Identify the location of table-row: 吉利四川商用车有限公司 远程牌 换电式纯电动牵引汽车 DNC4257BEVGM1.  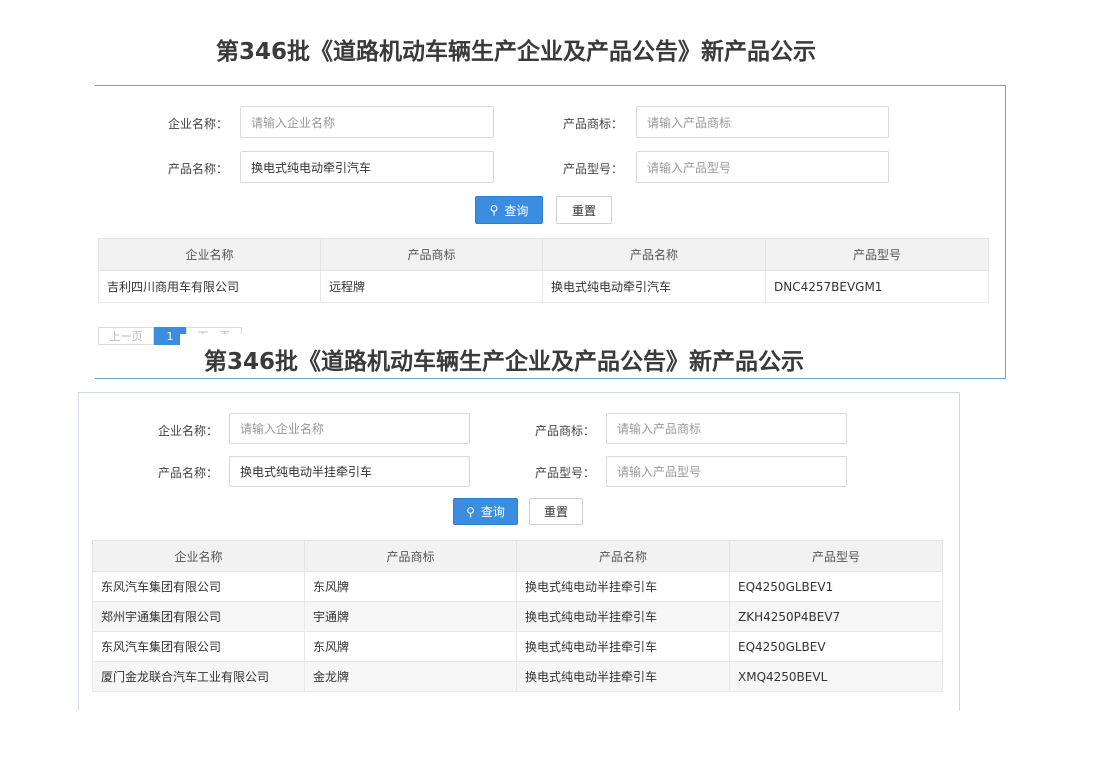
(543, 286).